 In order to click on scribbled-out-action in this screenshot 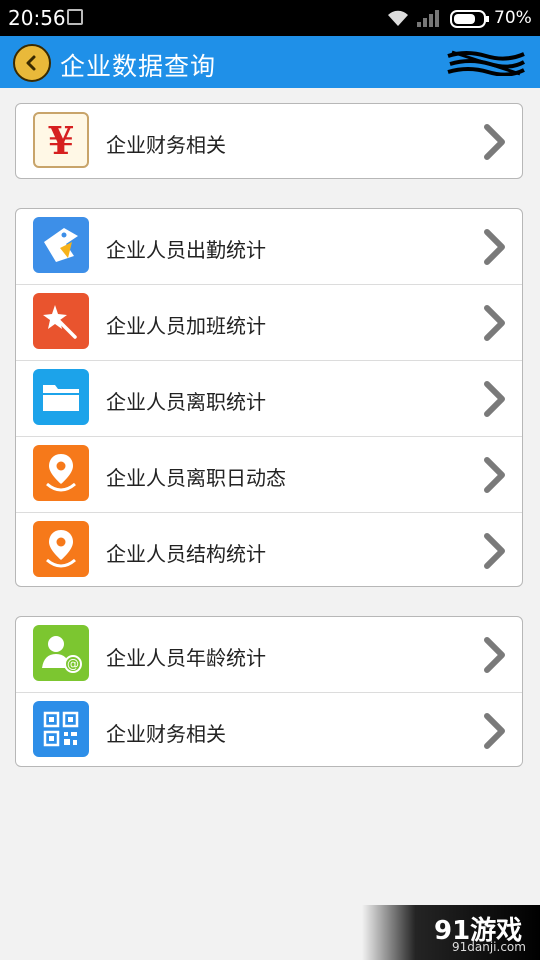, I will do `click(486, 62)`.